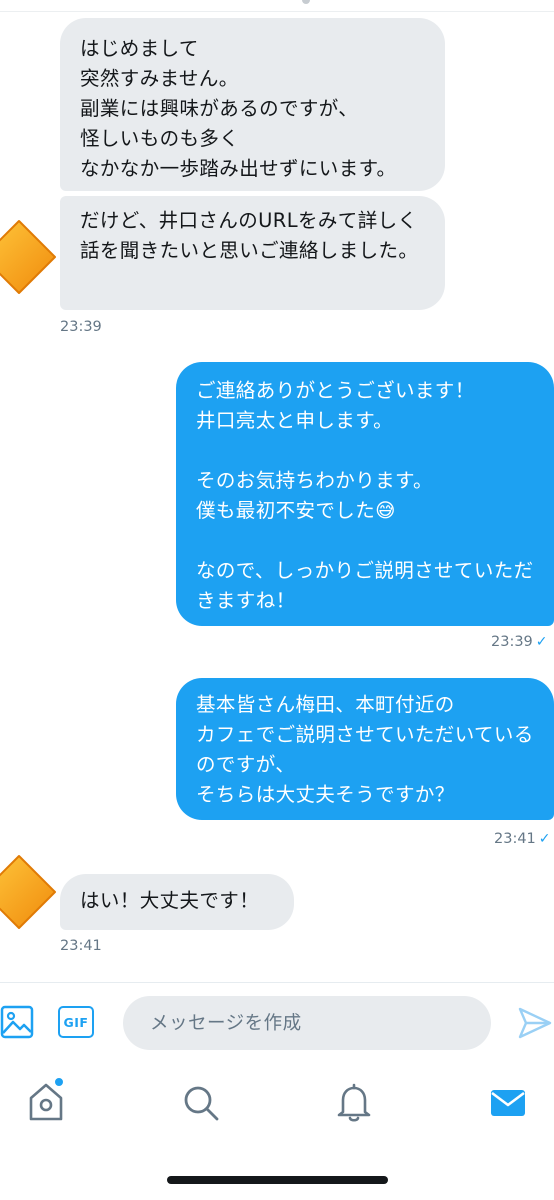 Image resolution: width=554 pixels, height=1200 pixels. Describe the element at coordinates (46, 1102) in the screenshot. I see `home-icon` at that location.